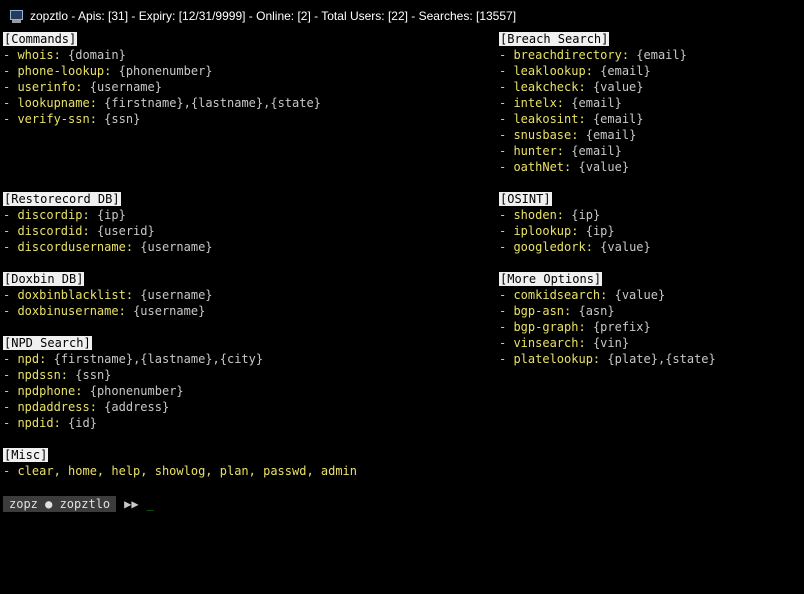 This screenshot has height=594, width=804. Describe the element at coordinates (133, 391) in the screenshot. I see `command-entry: - npdphone: {phonenumber}` at that location.